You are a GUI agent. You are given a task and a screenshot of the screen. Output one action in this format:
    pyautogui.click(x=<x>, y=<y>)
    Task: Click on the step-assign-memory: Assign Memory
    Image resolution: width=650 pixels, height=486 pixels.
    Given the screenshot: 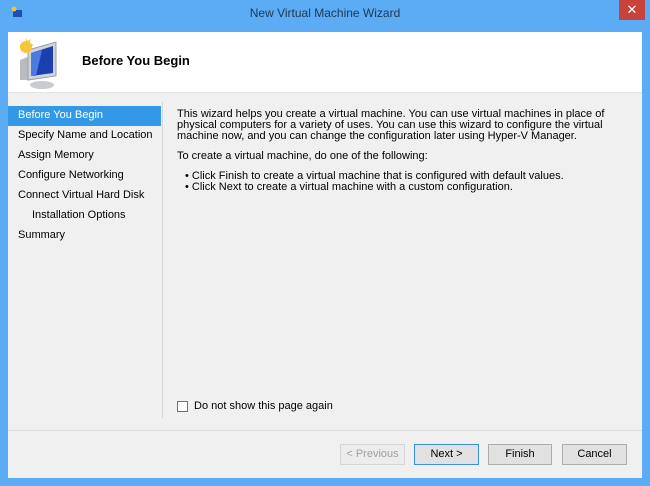 What is the action you would take?
    pyautogui.click(x=84, y=156)
    